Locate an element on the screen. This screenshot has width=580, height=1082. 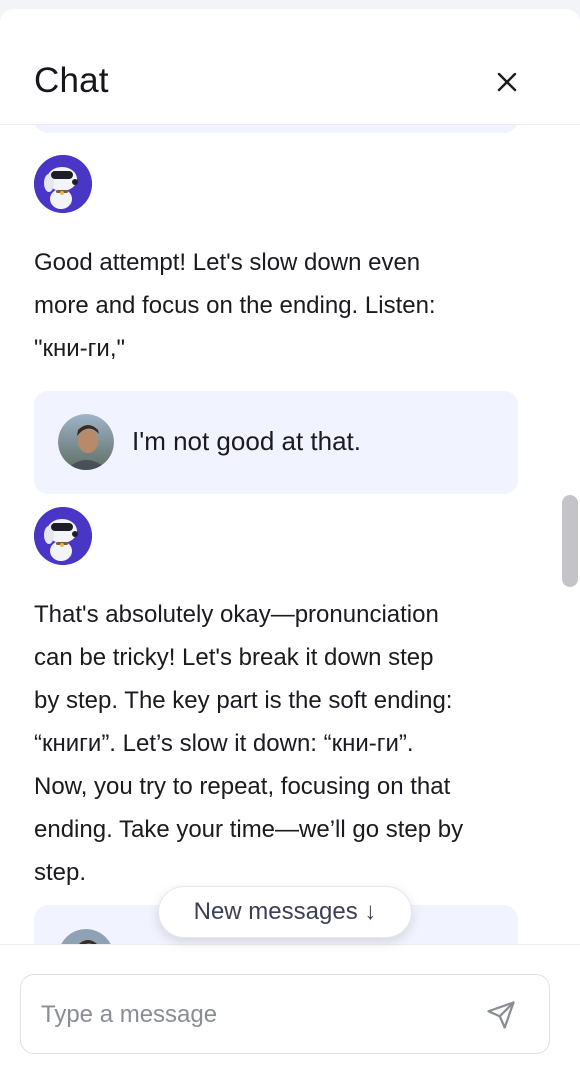
new-messages-button: New messages ↓ is located at coordinates (285, 912).